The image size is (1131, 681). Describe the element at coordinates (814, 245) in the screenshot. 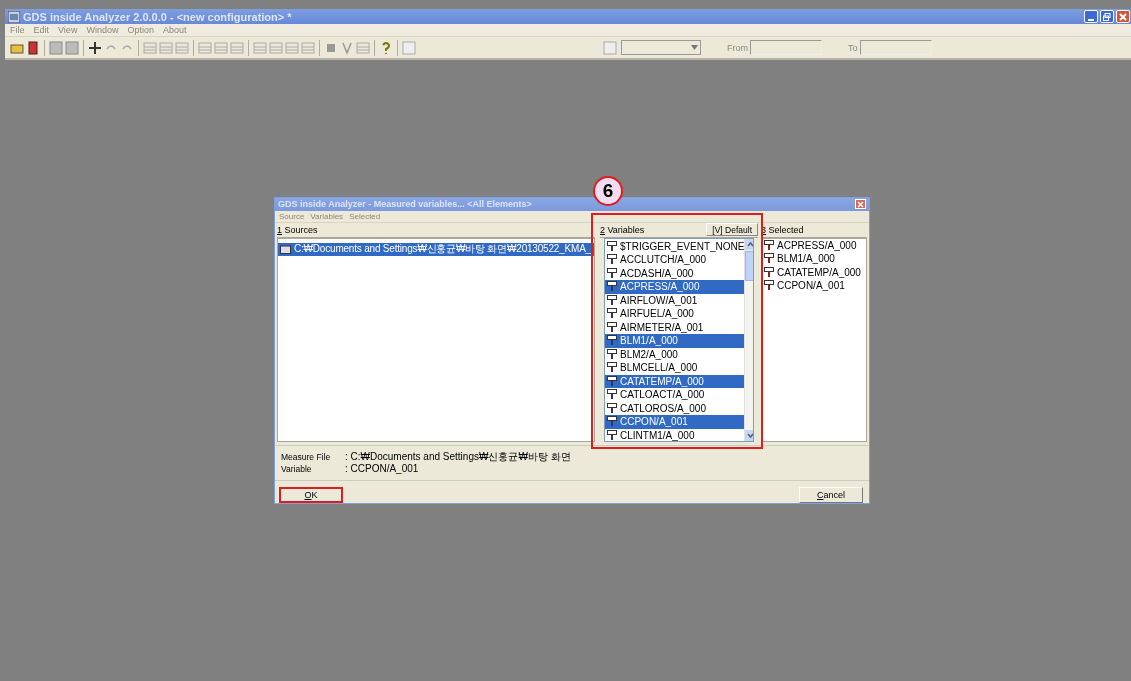

I see `chosen-variable-item: ACPRESS/A_000` at that location.